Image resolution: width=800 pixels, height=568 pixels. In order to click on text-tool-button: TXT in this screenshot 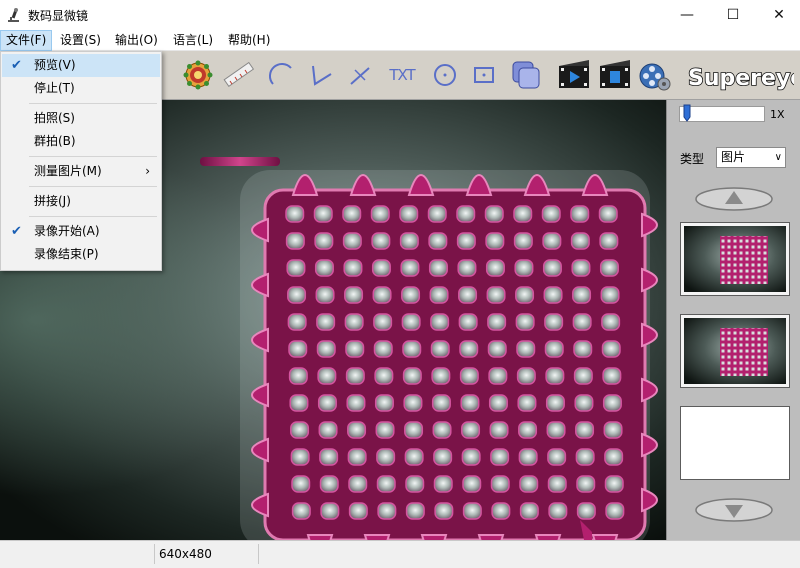, I will do `click(402, 75)`.